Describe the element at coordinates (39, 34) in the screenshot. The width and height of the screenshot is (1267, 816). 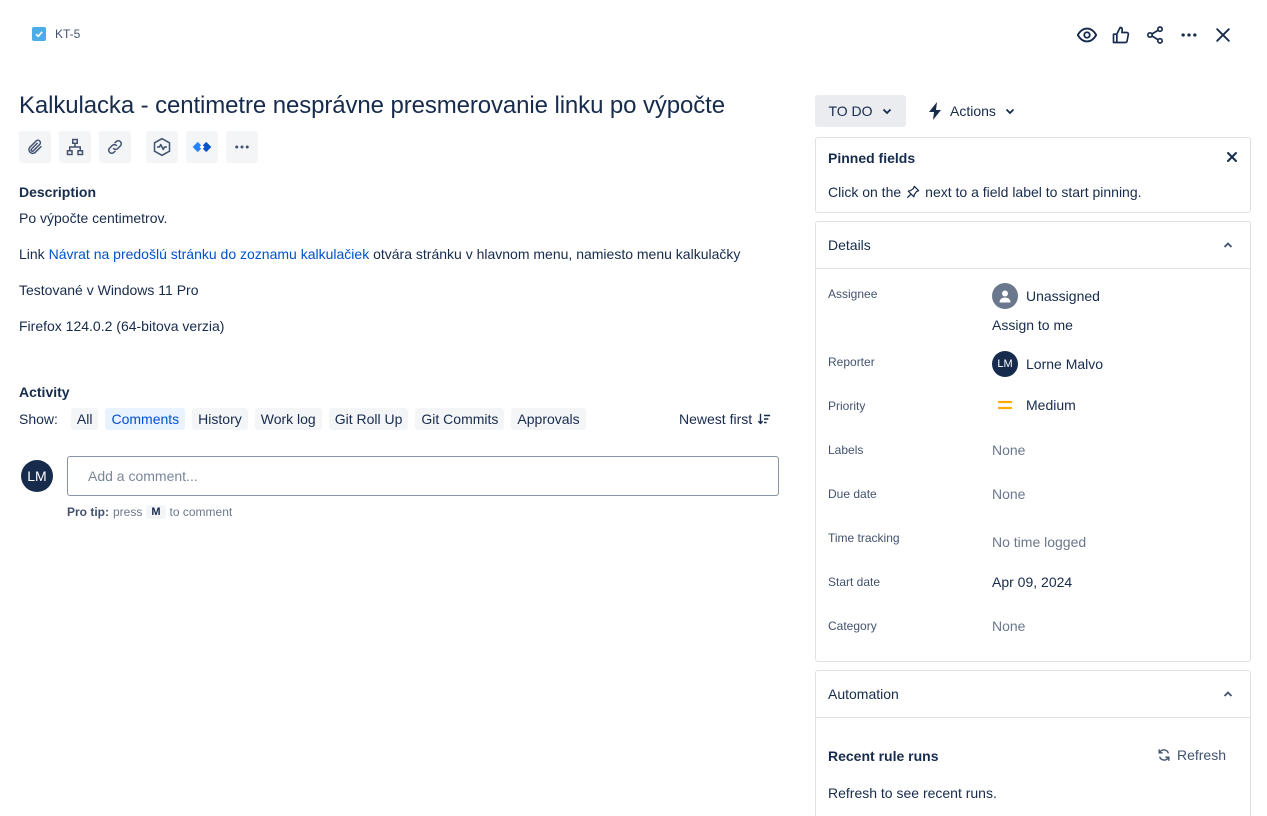
I see `task-type-icon` at that location.